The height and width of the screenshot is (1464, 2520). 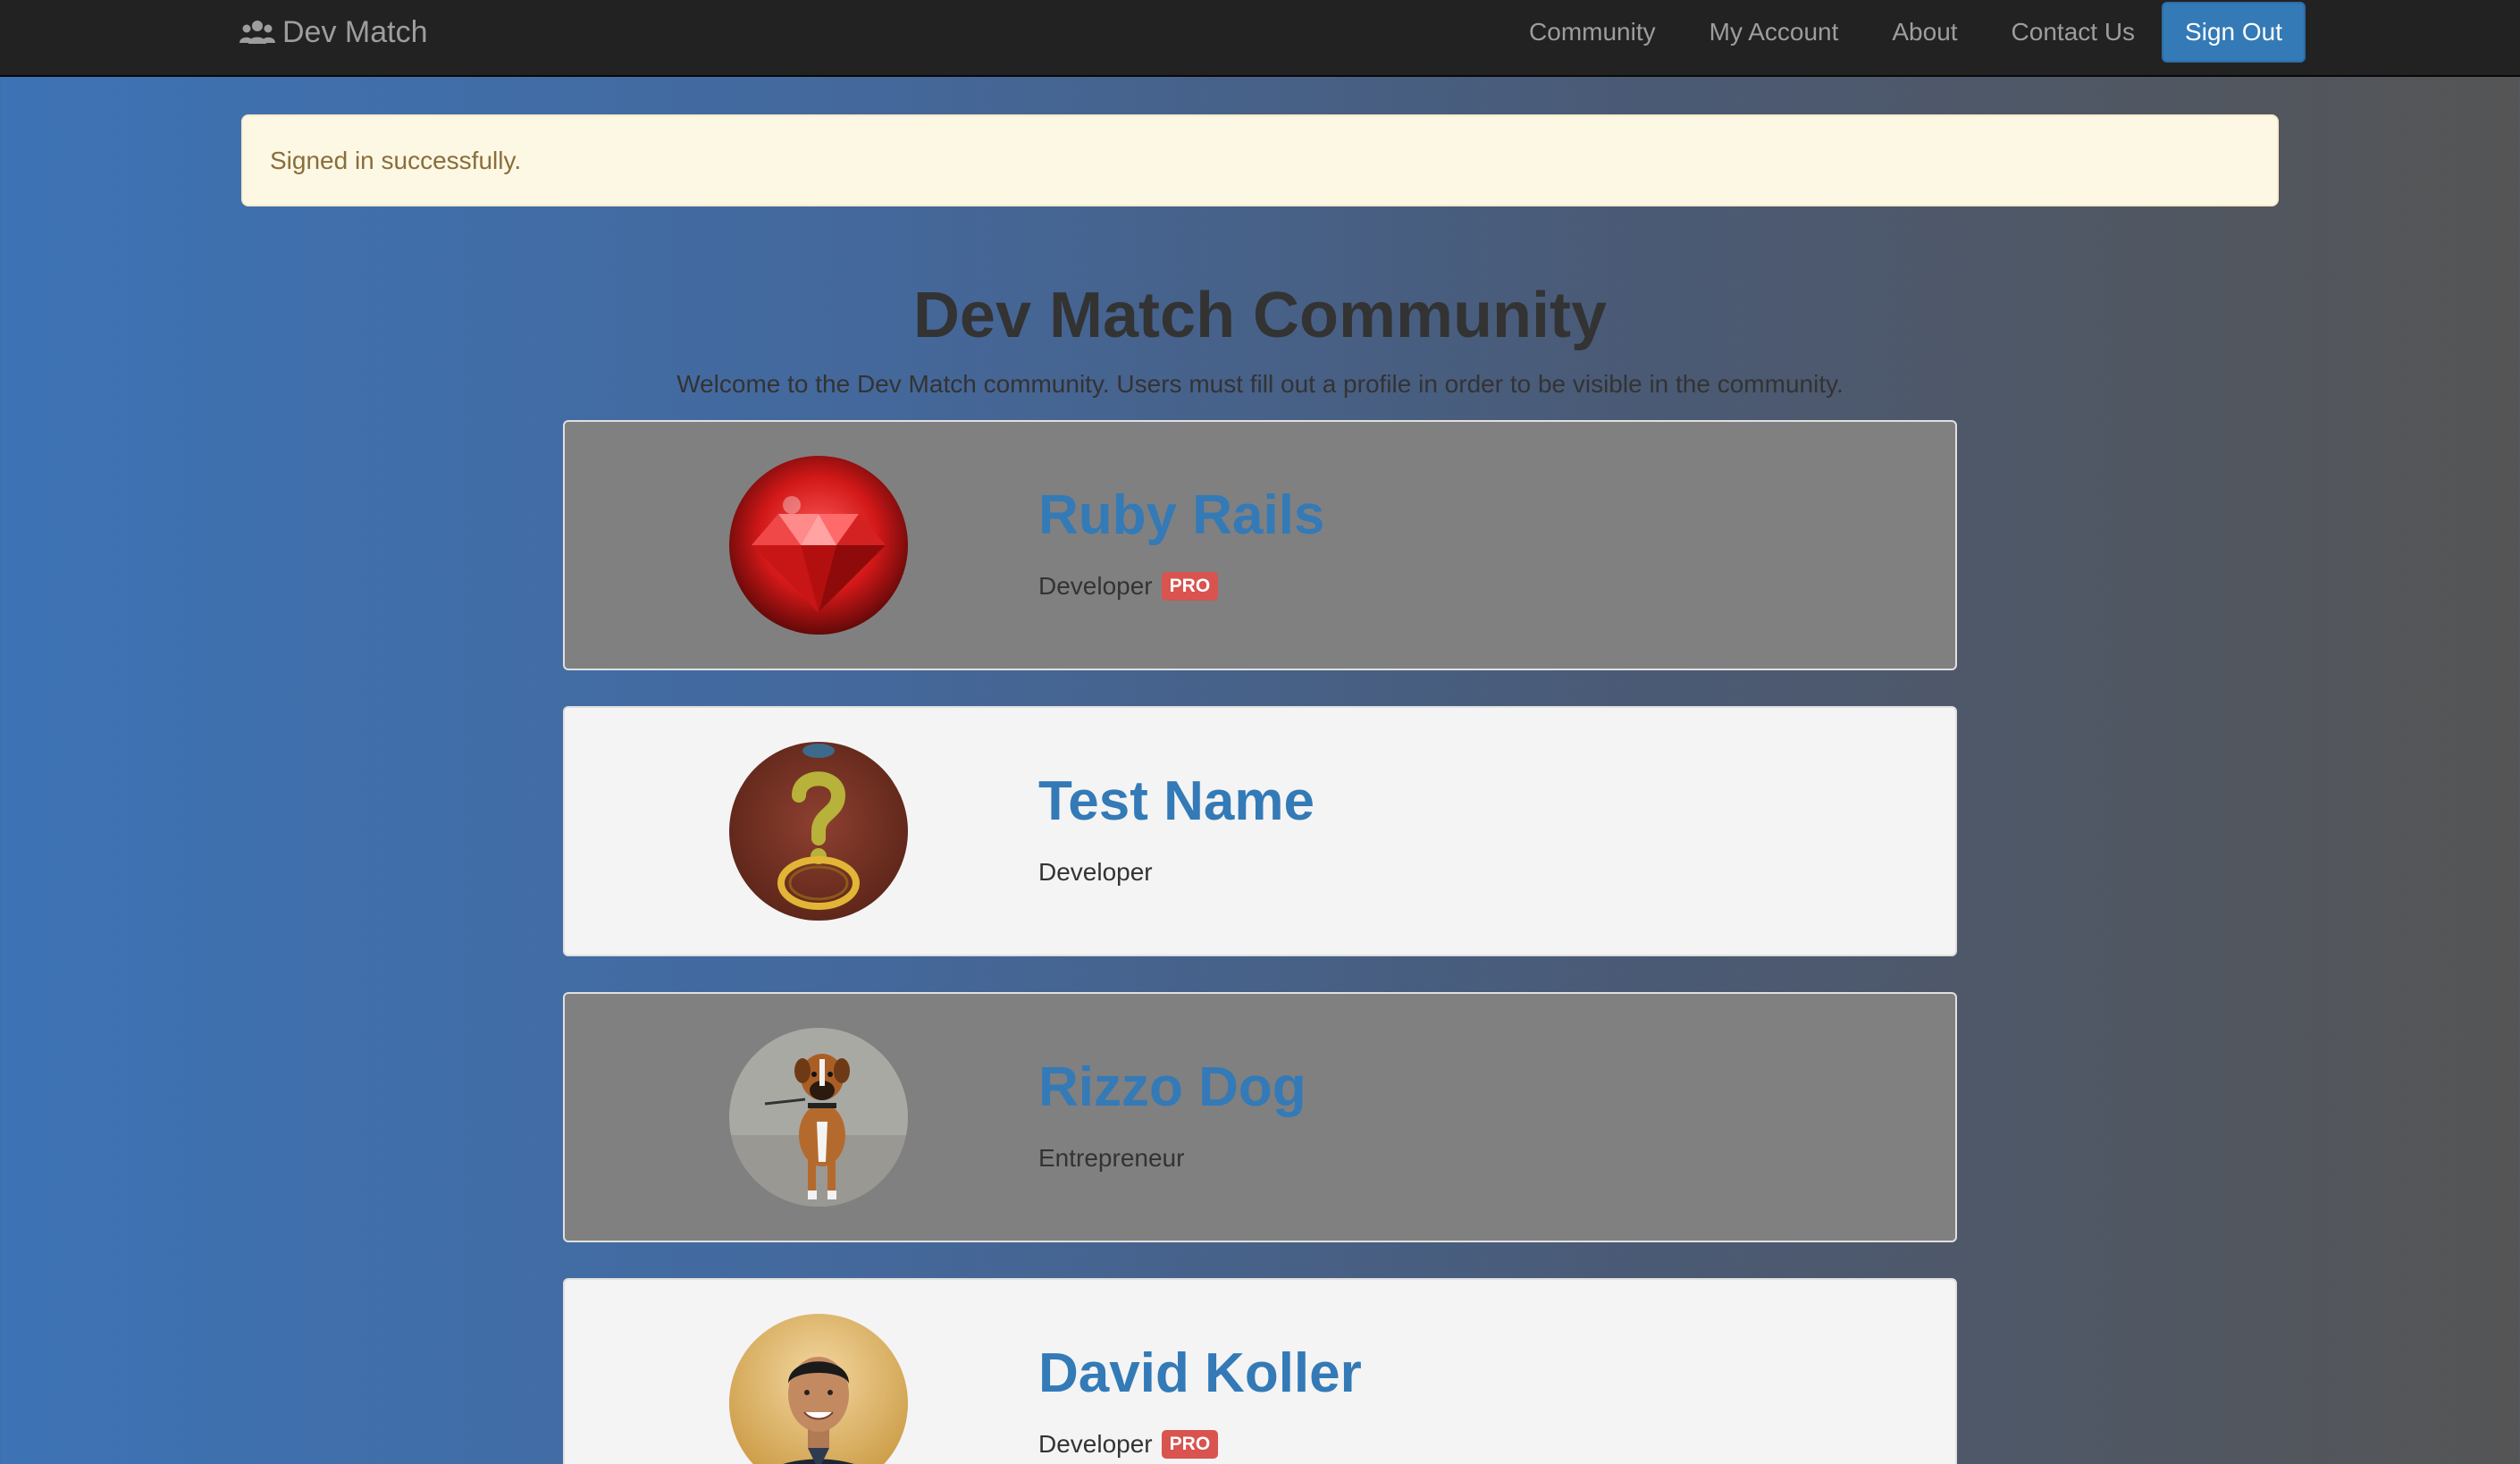 I want to click on sign-out-button: Sign Out, so click(x=2234, y=33).